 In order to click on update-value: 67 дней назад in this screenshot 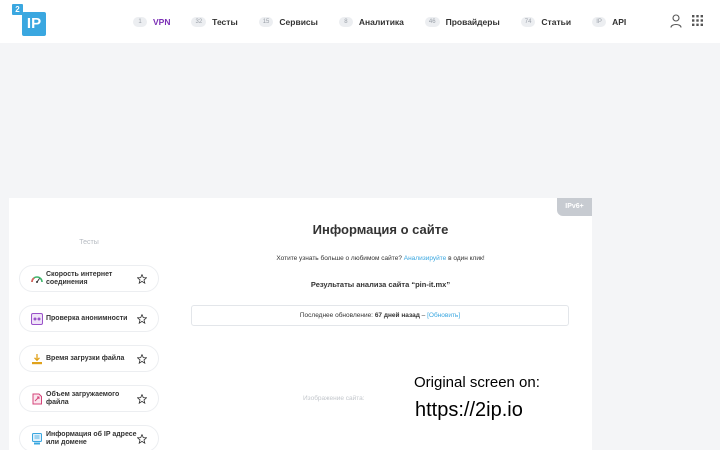, I will do `click(397, 315)`.